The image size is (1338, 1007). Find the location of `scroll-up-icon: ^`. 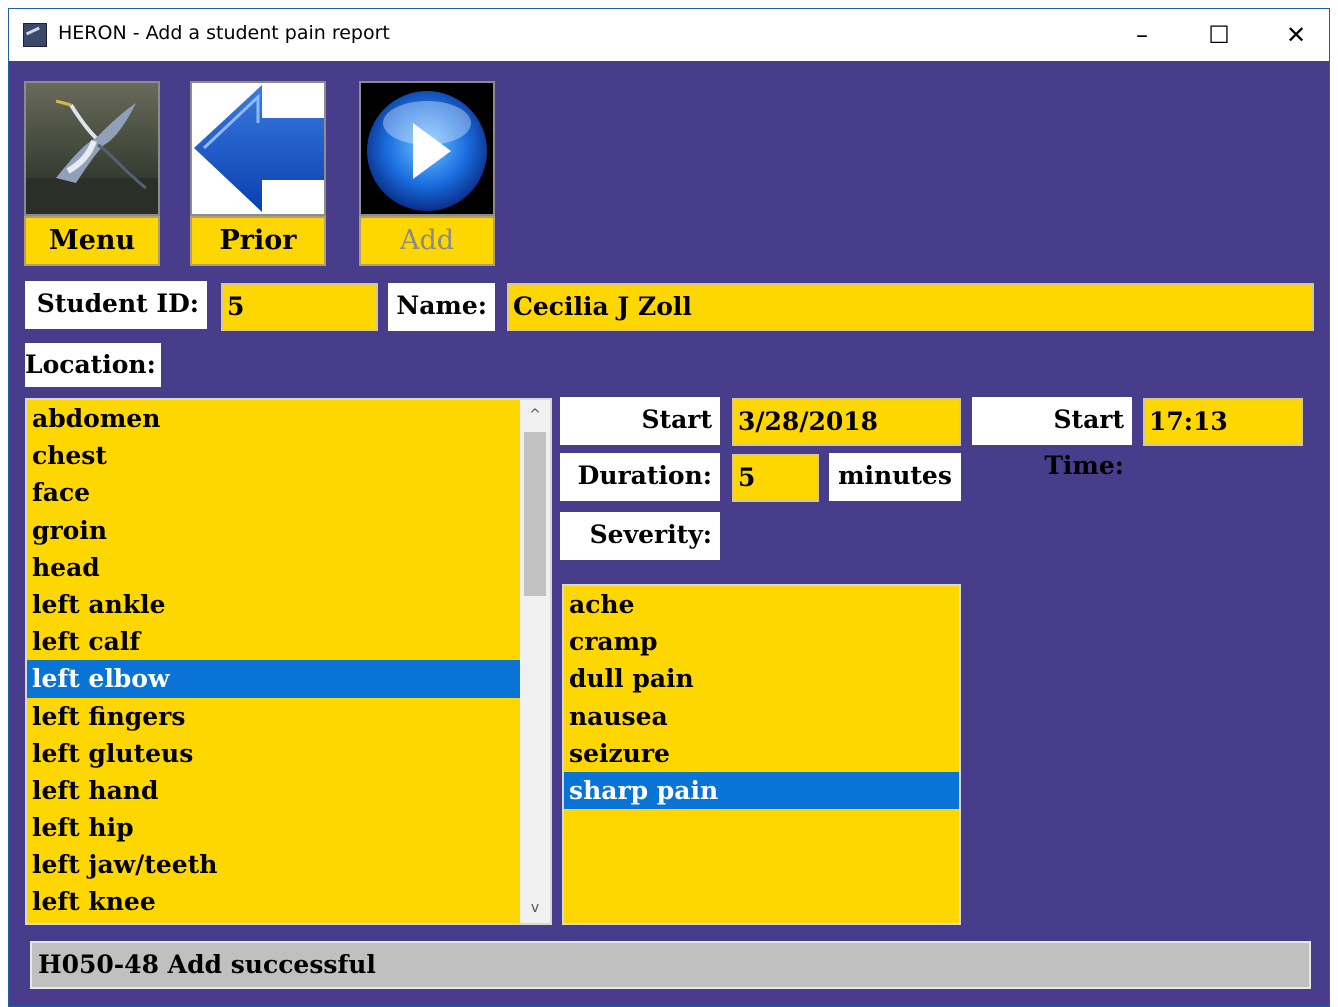

scroll-up-icon: ^ is located at coordinates (535, 415).